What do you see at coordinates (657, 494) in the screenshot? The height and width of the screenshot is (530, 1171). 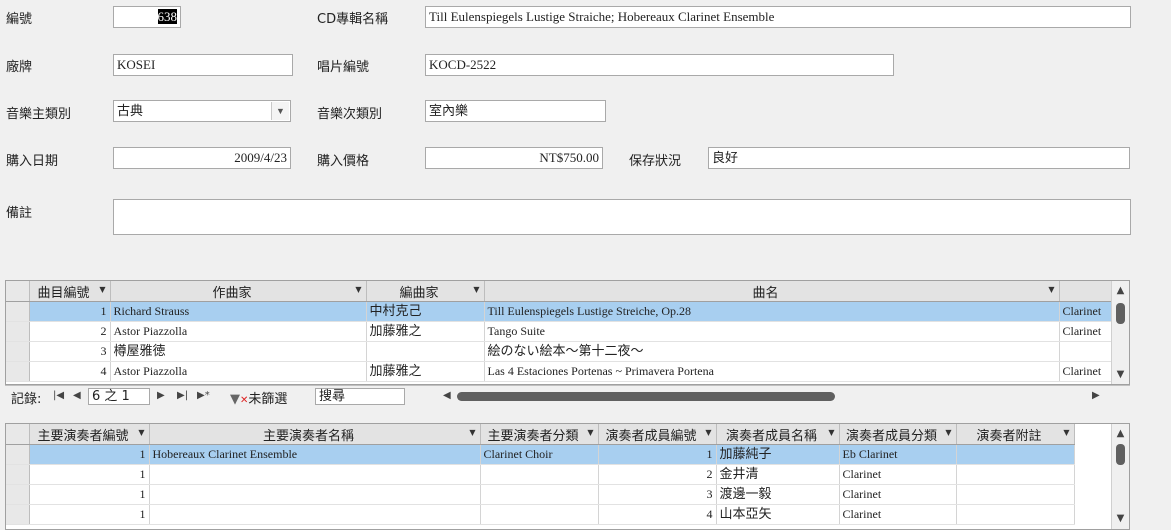 I see `cell-member-no: 3` at bounding box center [657, 494].